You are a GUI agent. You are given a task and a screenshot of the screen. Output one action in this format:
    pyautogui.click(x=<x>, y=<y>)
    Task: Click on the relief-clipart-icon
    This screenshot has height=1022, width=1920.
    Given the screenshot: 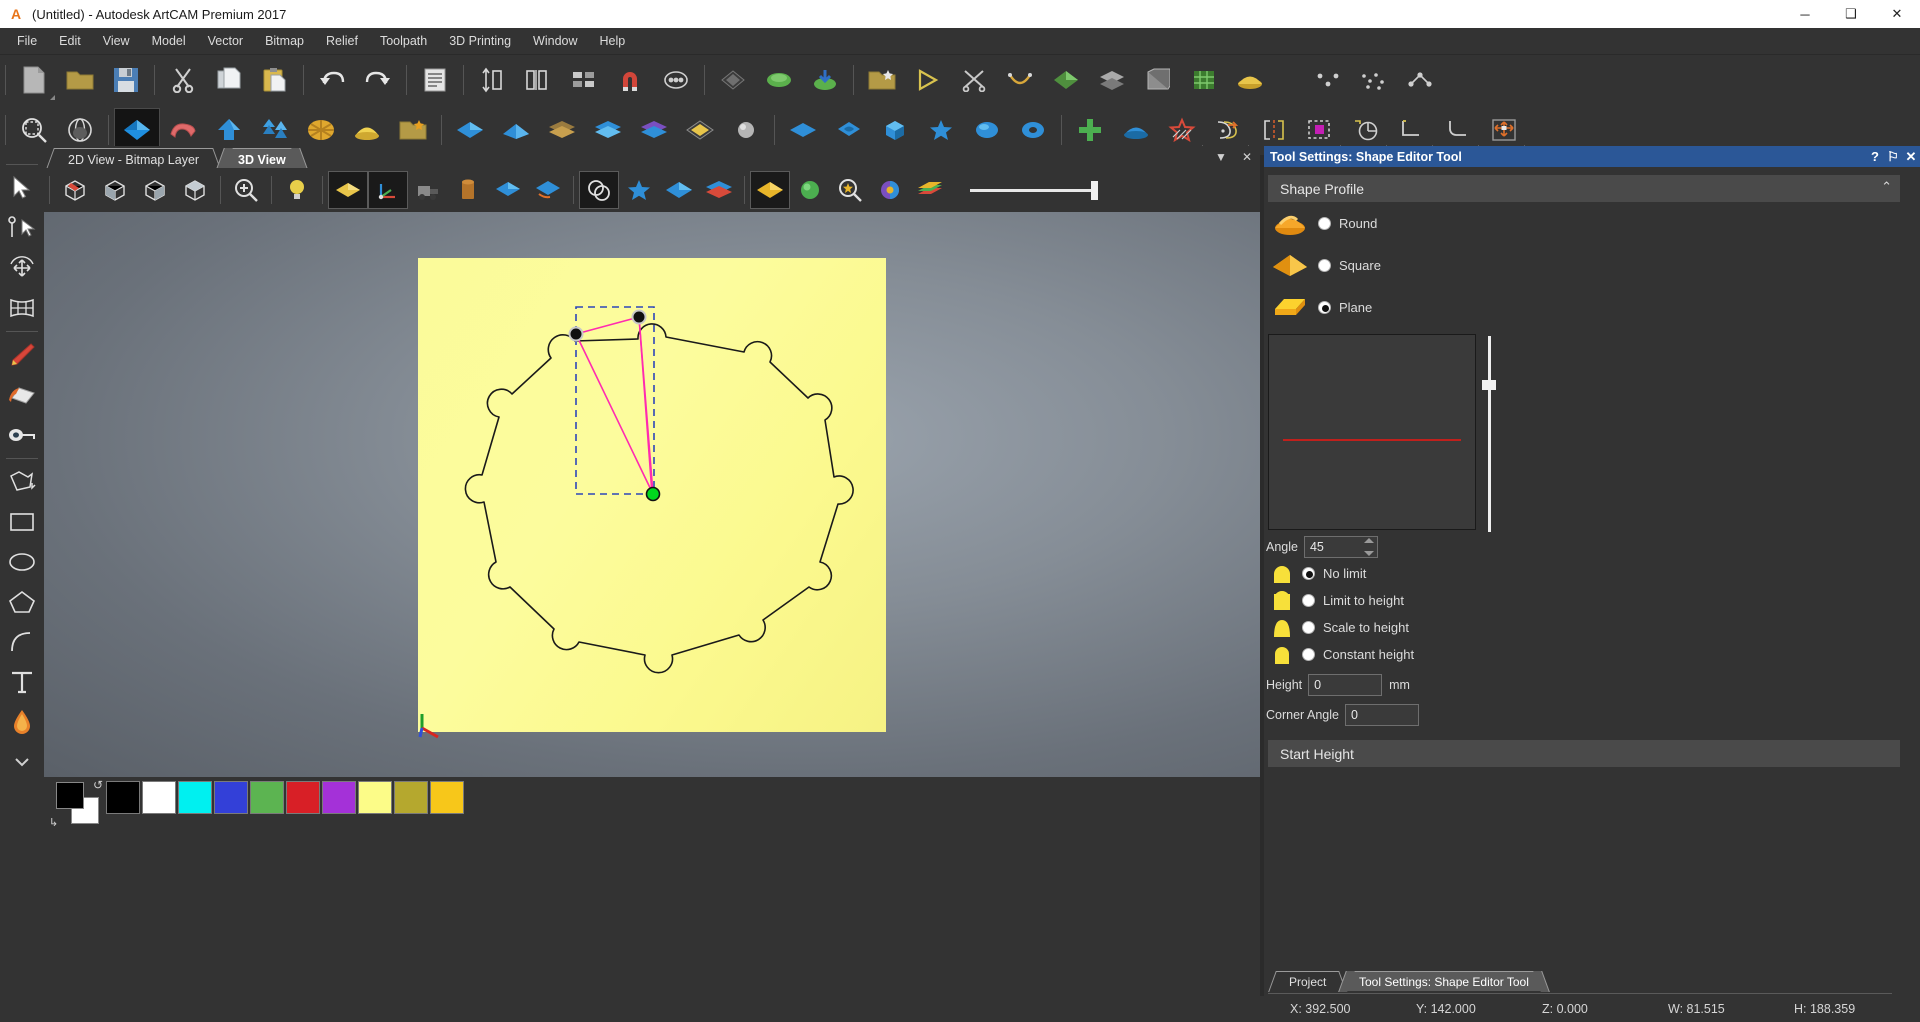 What is the action you would take?
    pyautogui.click(x=733, y=80)
    